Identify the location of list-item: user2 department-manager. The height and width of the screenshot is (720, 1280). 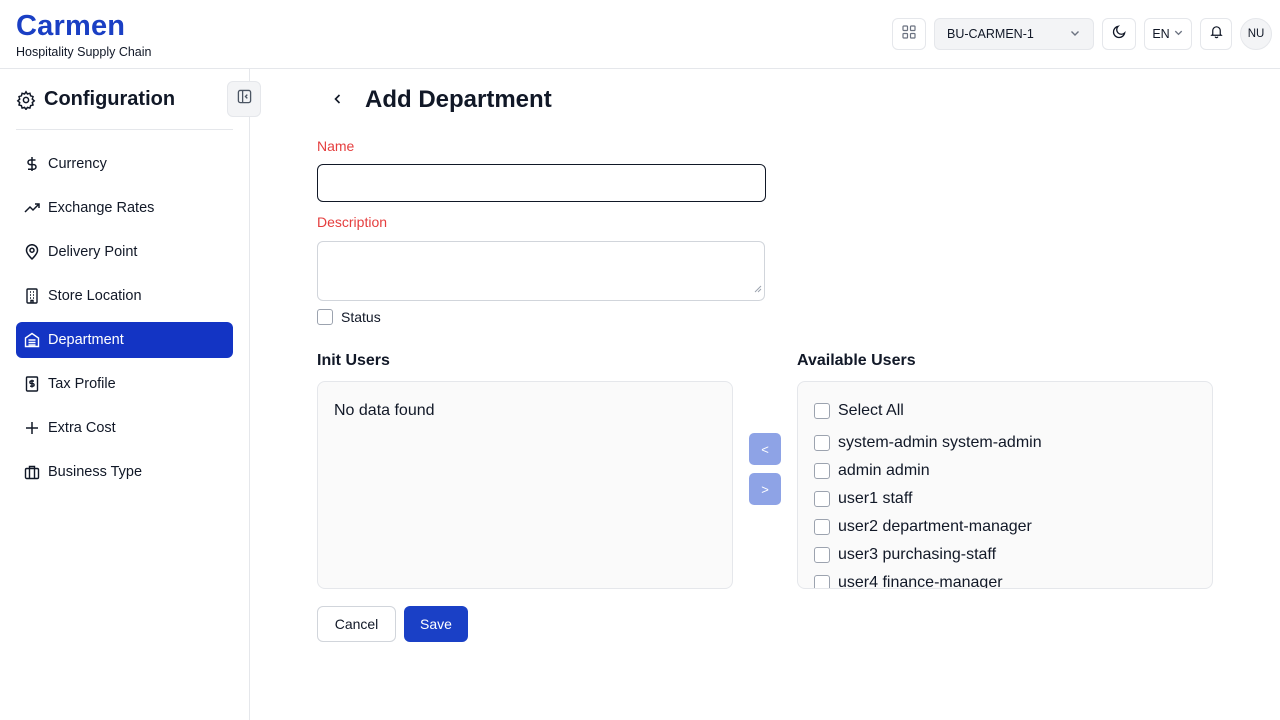
(923, 527).